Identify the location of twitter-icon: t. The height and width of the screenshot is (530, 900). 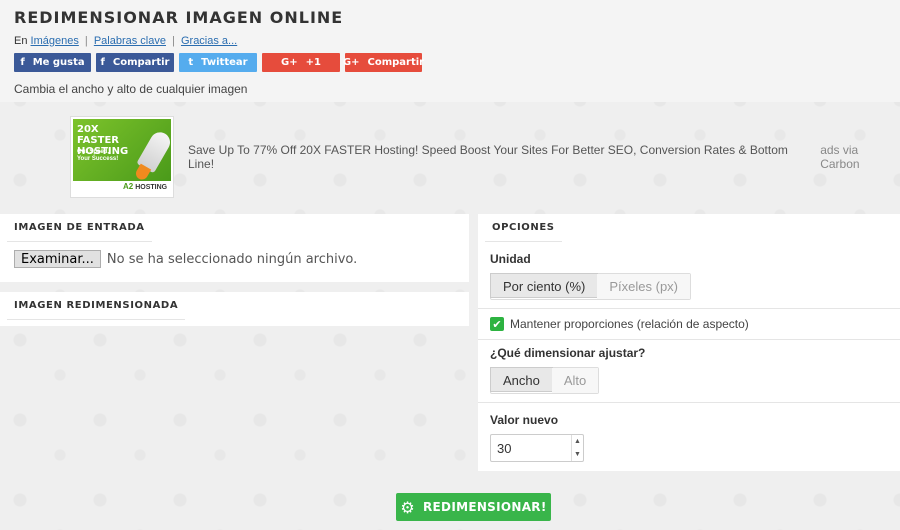
(191, 62).